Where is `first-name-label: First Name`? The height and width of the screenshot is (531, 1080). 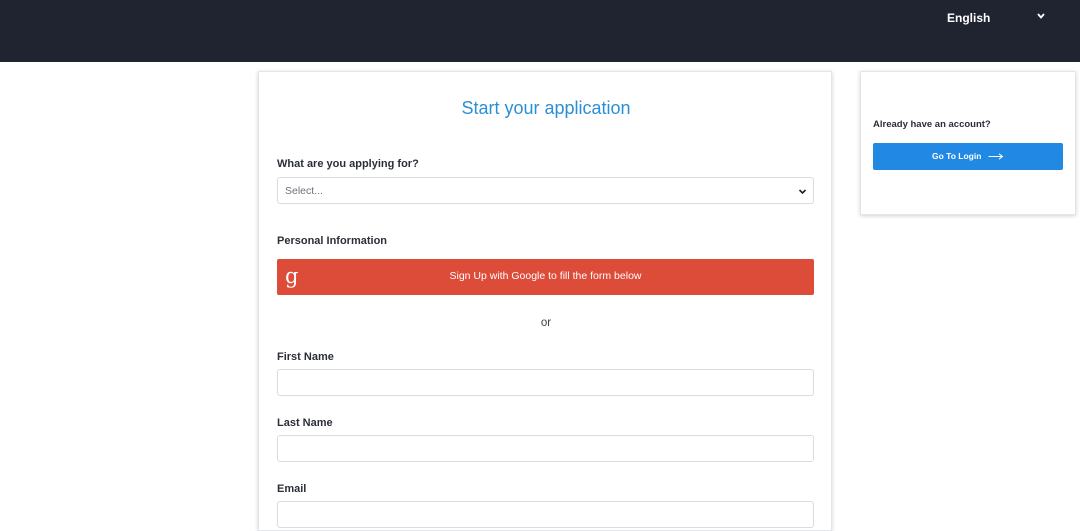
first-name-label: First Name is located at coordinates (305, 357).